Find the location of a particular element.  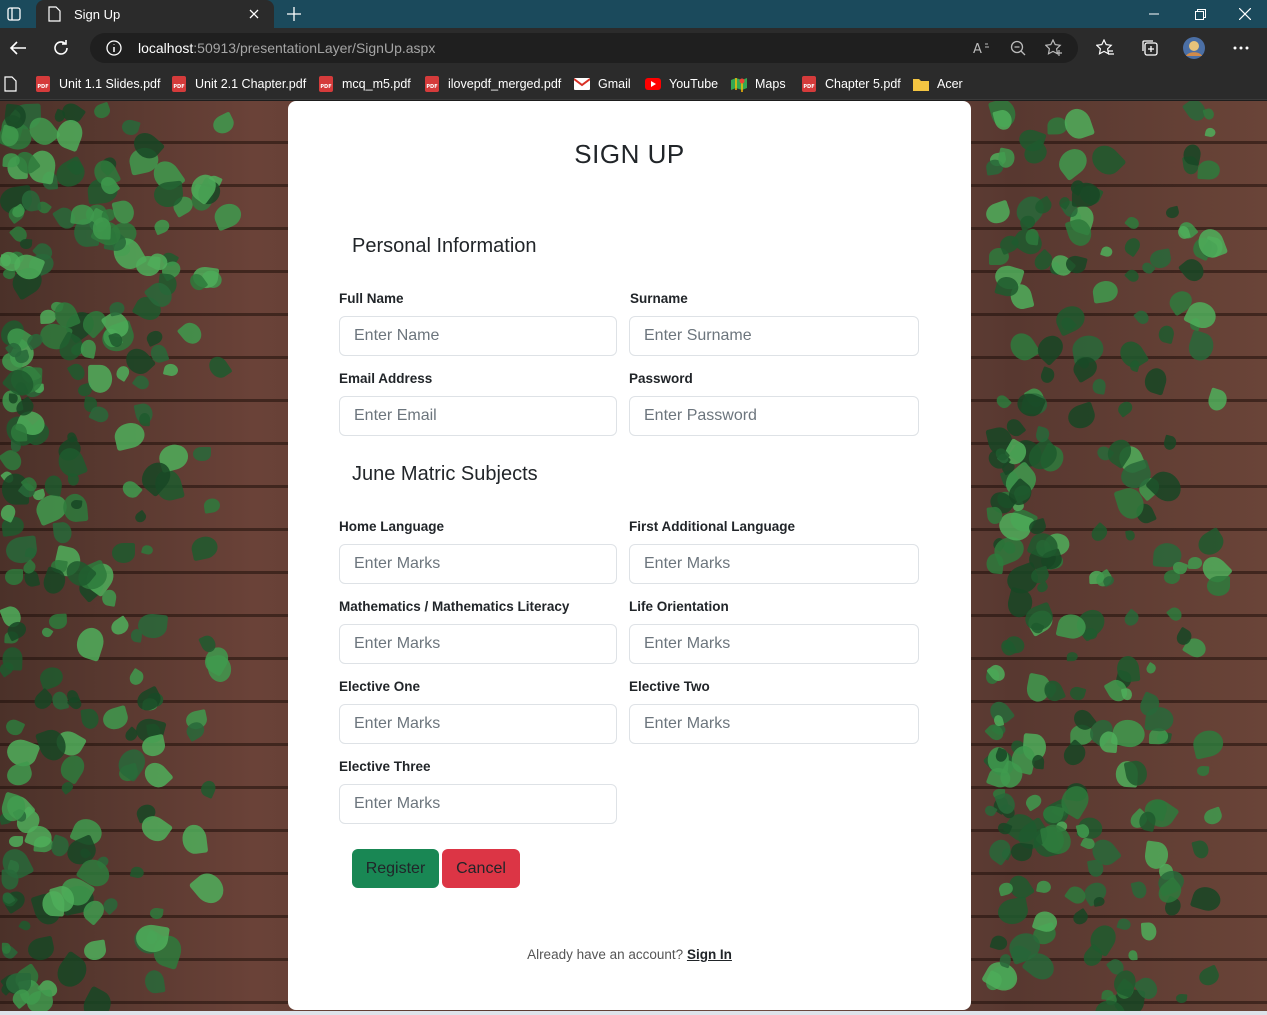

restore-icon is located at coordinates (1200, 14).